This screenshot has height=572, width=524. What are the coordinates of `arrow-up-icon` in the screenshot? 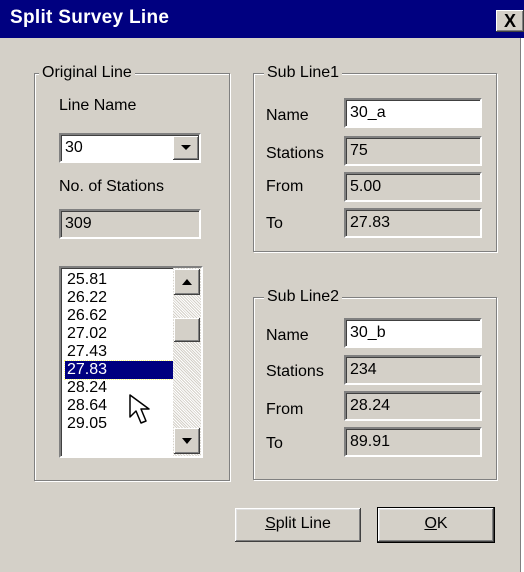 It's located at (187, 282).